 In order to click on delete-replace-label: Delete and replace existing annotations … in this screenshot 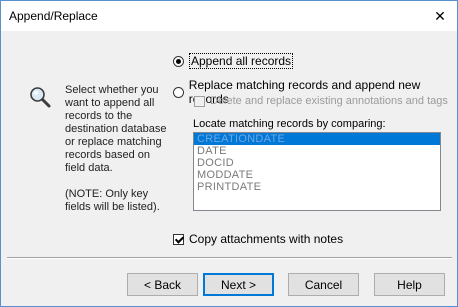, I will do `click(329, 101)`.